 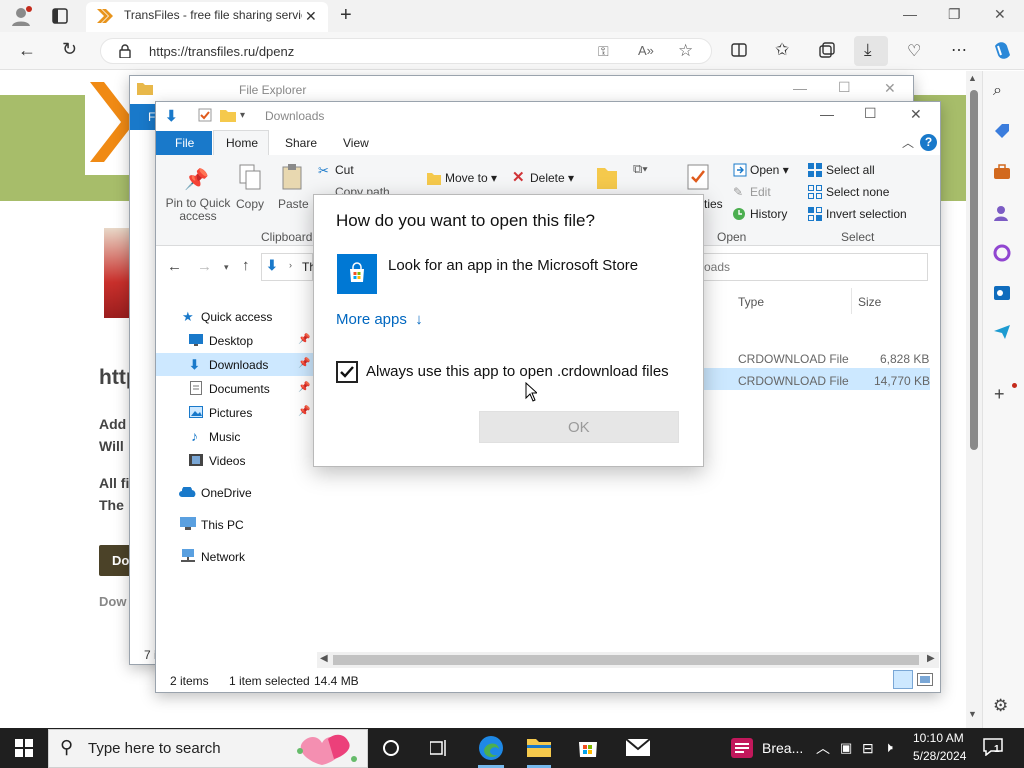 I want to click on nav-desktop: Desktop, so click(x=231, y=341).